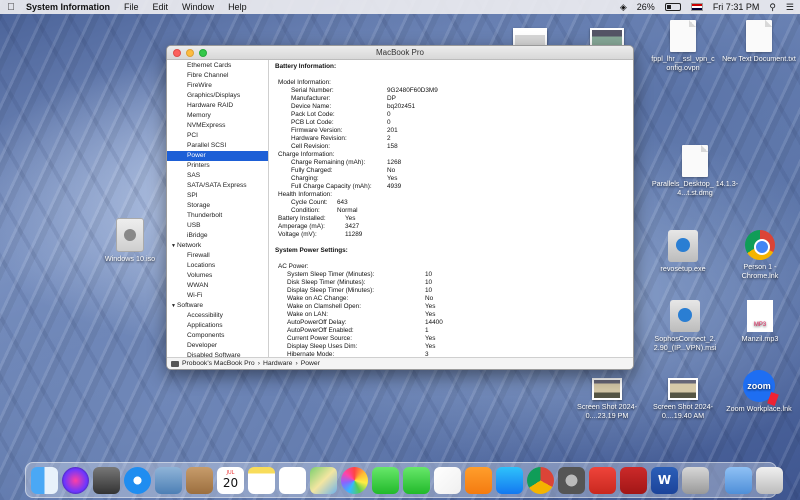  What do you see at coordinates (696, 7) in the screenshot?
I see `input-source-flag-icon` at bounding box center [696, 7].